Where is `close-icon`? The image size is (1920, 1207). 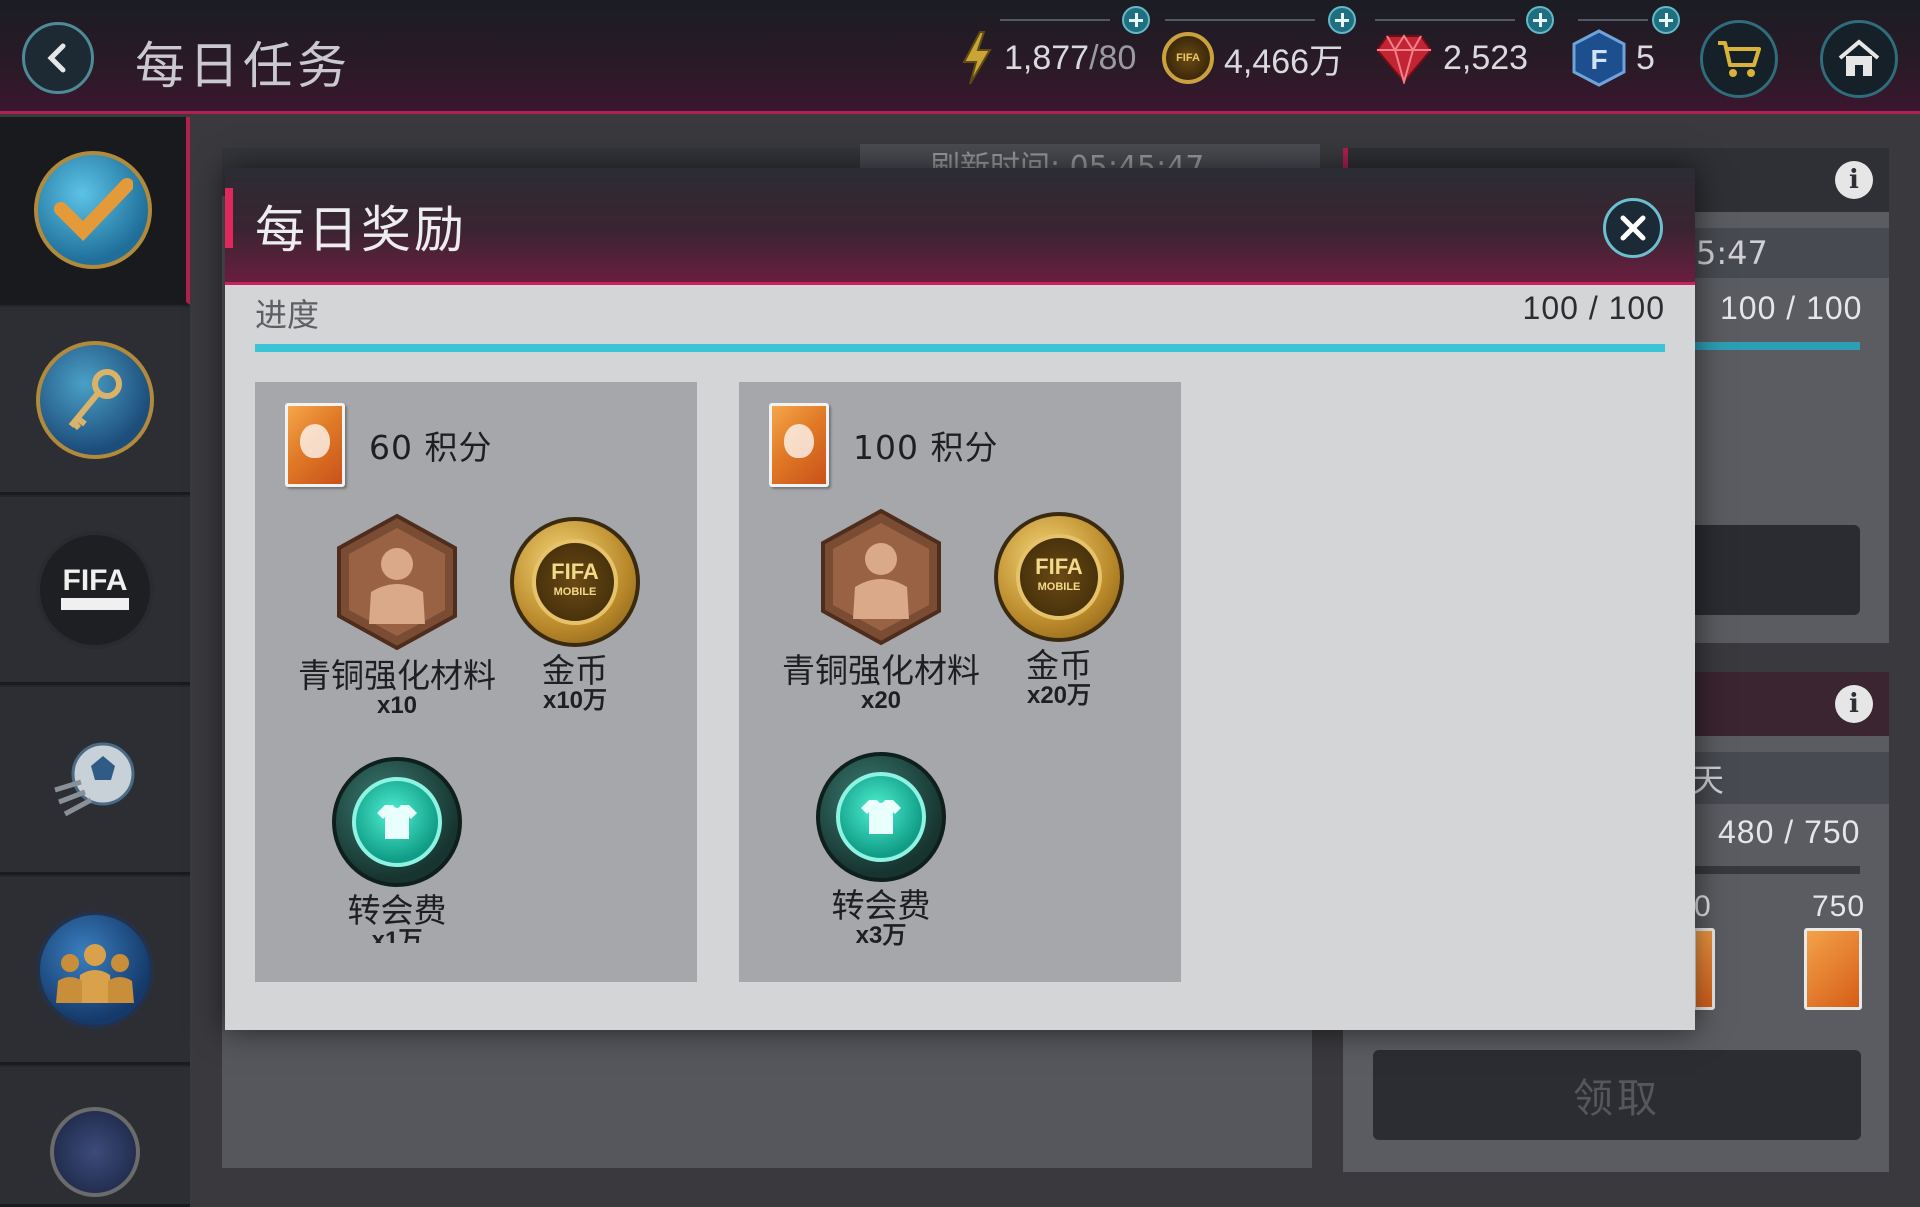 close-icon is located at coordinates (1633, 228).